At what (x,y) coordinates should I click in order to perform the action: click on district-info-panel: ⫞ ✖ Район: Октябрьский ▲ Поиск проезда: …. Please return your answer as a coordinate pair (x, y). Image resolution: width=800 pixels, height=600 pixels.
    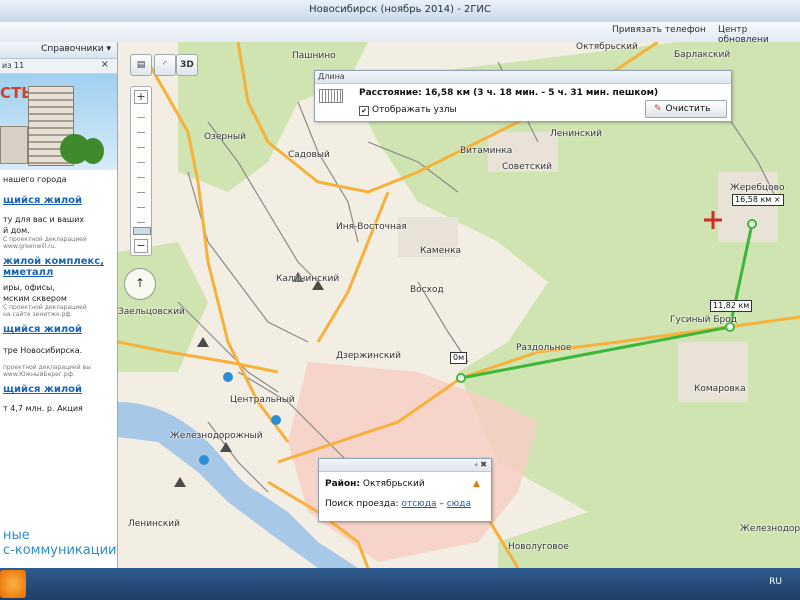
    Looking at the image, I should click on (405, 490).